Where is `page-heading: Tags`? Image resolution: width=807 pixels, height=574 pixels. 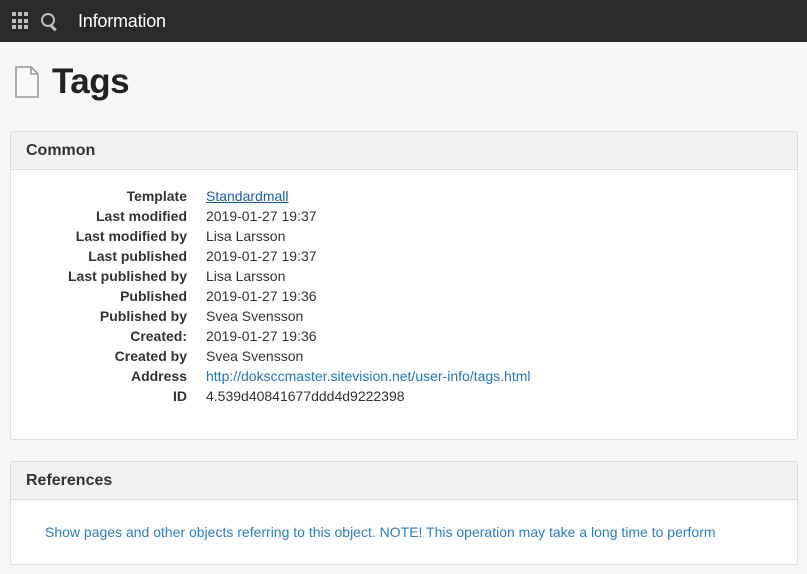
page-heading: Tags is located at coordinates (403, 73).